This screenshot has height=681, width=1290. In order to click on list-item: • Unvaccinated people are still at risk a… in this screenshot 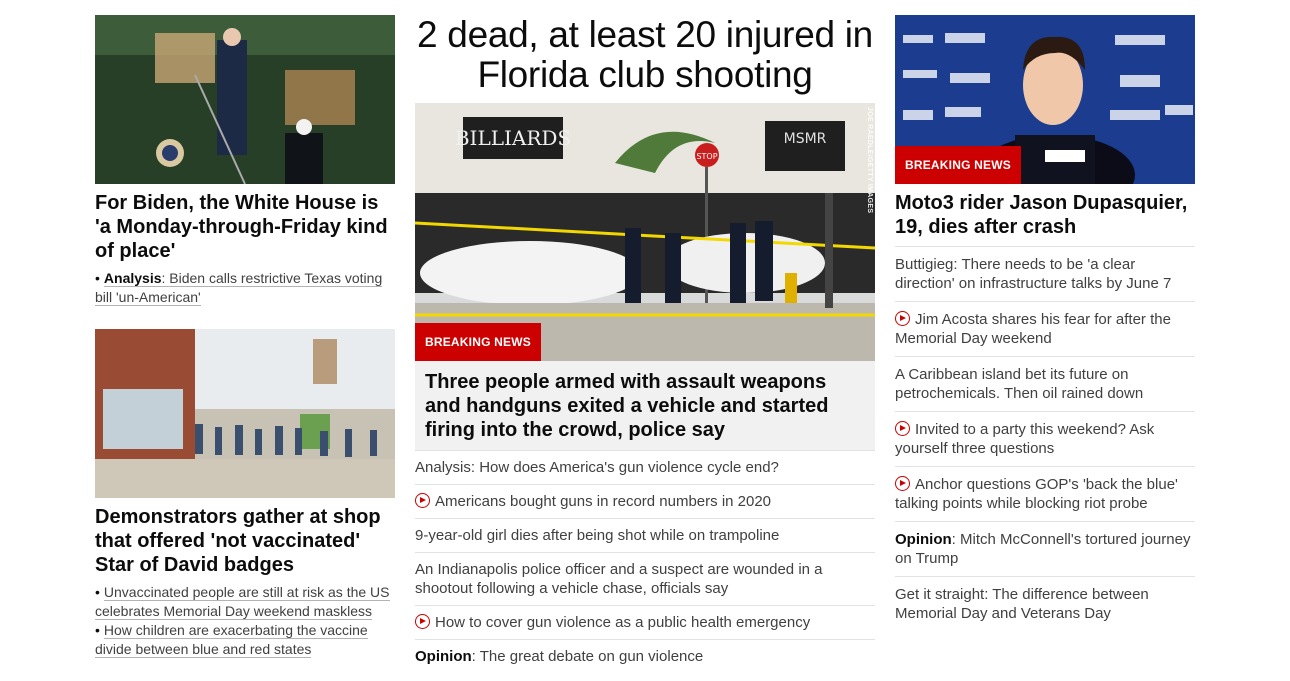, I will do `click(245, 602)`.